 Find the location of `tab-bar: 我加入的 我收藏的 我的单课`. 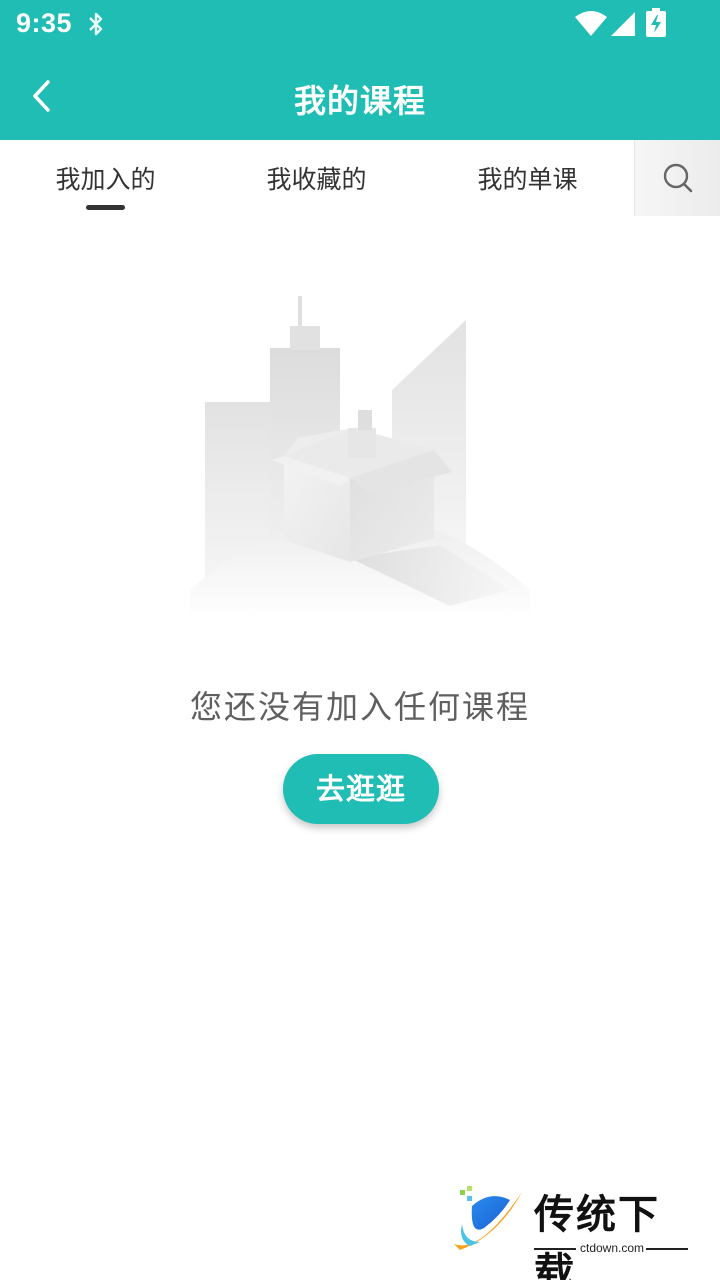

tab-bar: 我加入的 我收藏的 我的单课 is located at coordinates (360, 178).